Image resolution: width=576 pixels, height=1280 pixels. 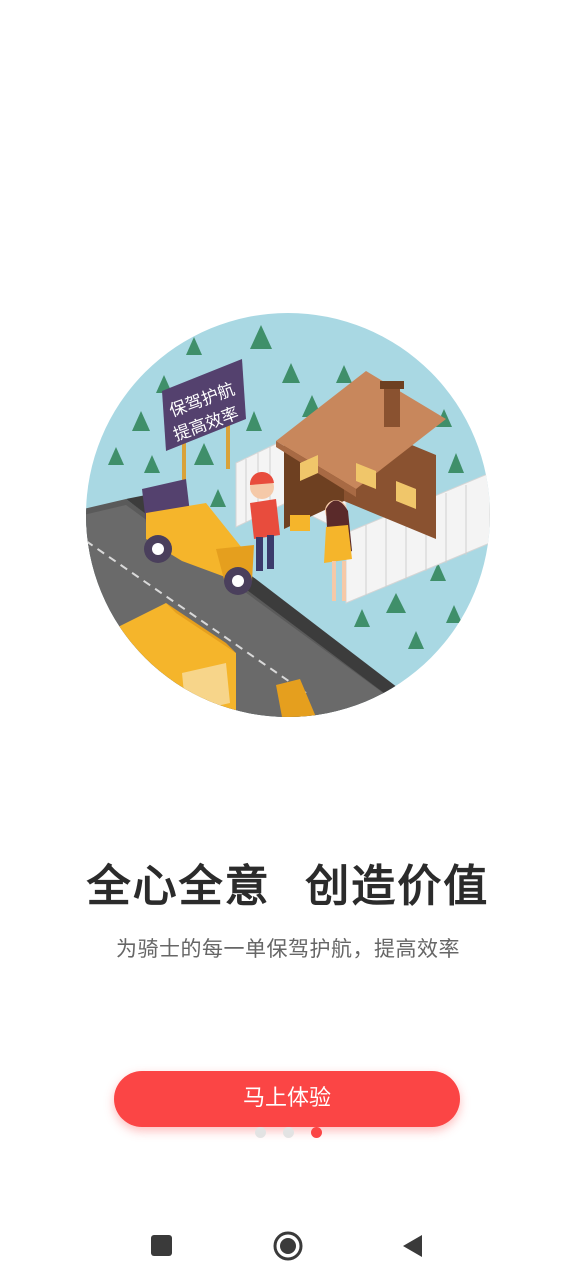 I want to click on try-now-button: 马上体验, so click(x=287, y=1099).